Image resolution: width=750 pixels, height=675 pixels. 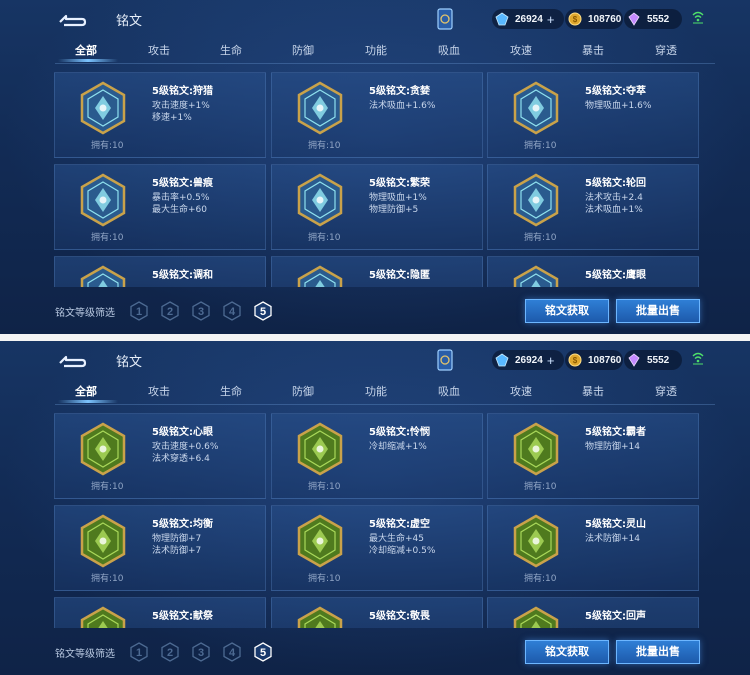 What do you see at coordinates (160, 271) in the screenshot?
I see `inscription-card: 5级铭文:调和` at bounding box center [160, 271].